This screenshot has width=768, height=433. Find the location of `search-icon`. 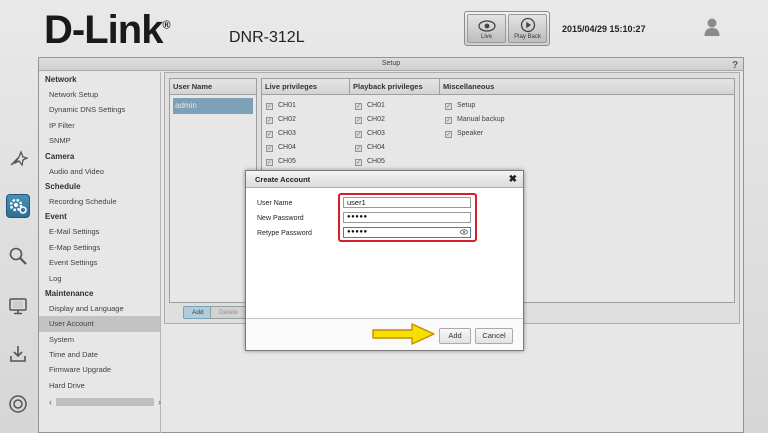

search-icon is located at coordinates (18, 256).